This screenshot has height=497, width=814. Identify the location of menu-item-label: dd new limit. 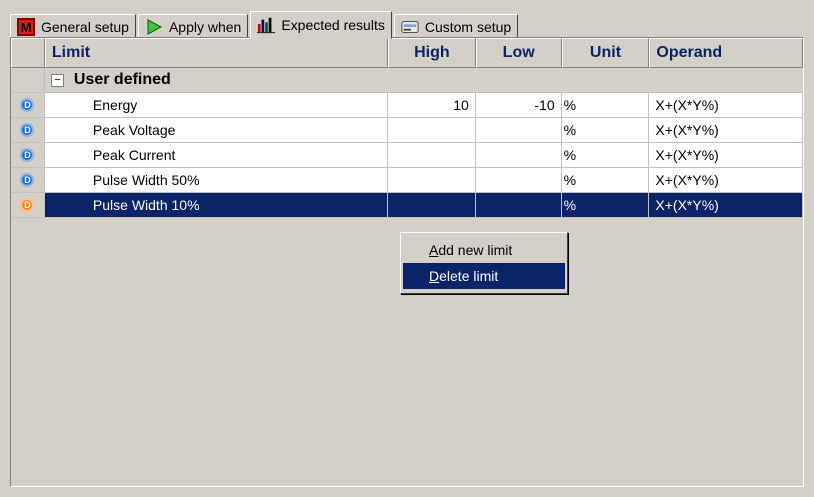
(475, 250).